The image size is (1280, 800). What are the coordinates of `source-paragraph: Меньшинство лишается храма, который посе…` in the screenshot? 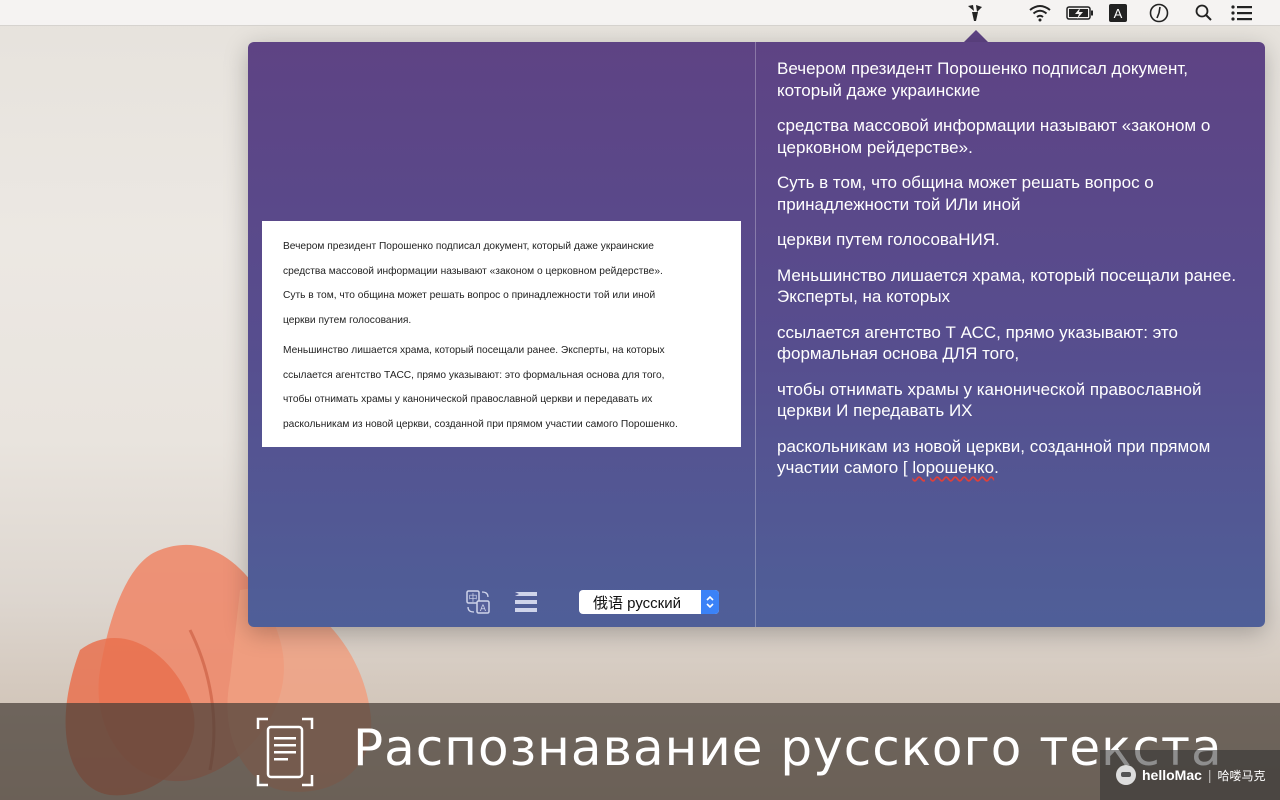 It's located at (502, 388).